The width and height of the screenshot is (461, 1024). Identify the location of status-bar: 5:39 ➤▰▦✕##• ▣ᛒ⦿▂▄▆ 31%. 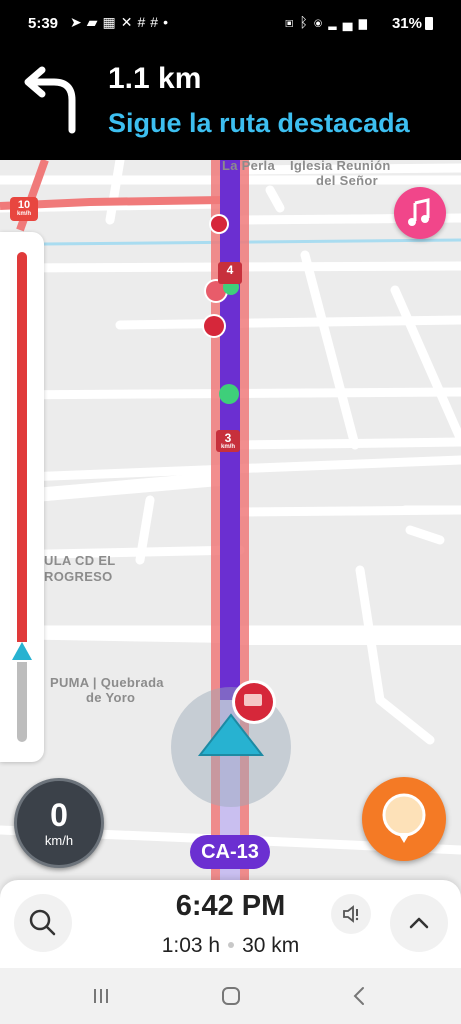
(230, 23).